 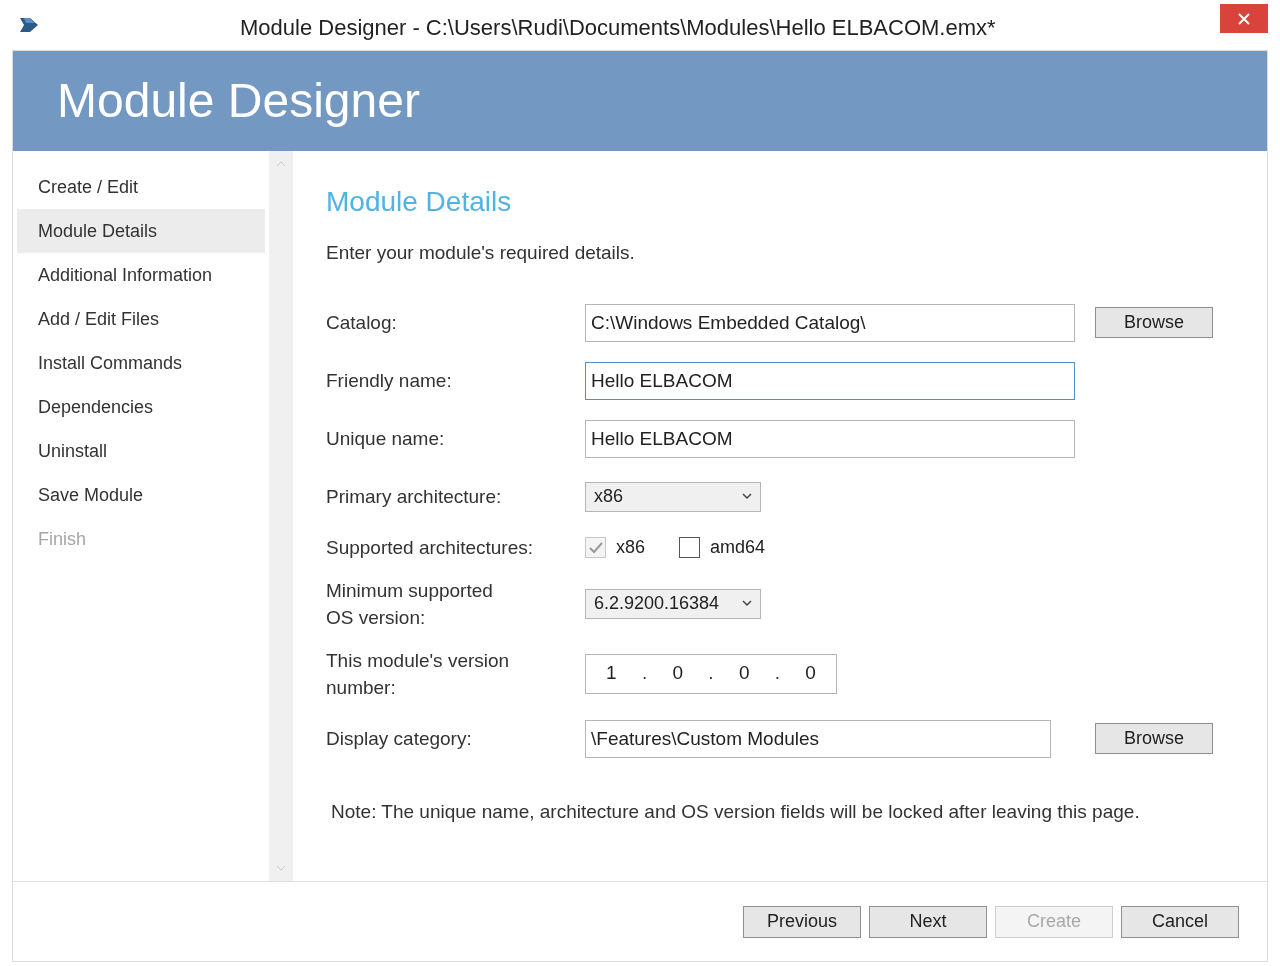 What do you see at coordinates (928, 921) in the screenshot?
I see `footer-button: Next` at bounding box center [928, 921].